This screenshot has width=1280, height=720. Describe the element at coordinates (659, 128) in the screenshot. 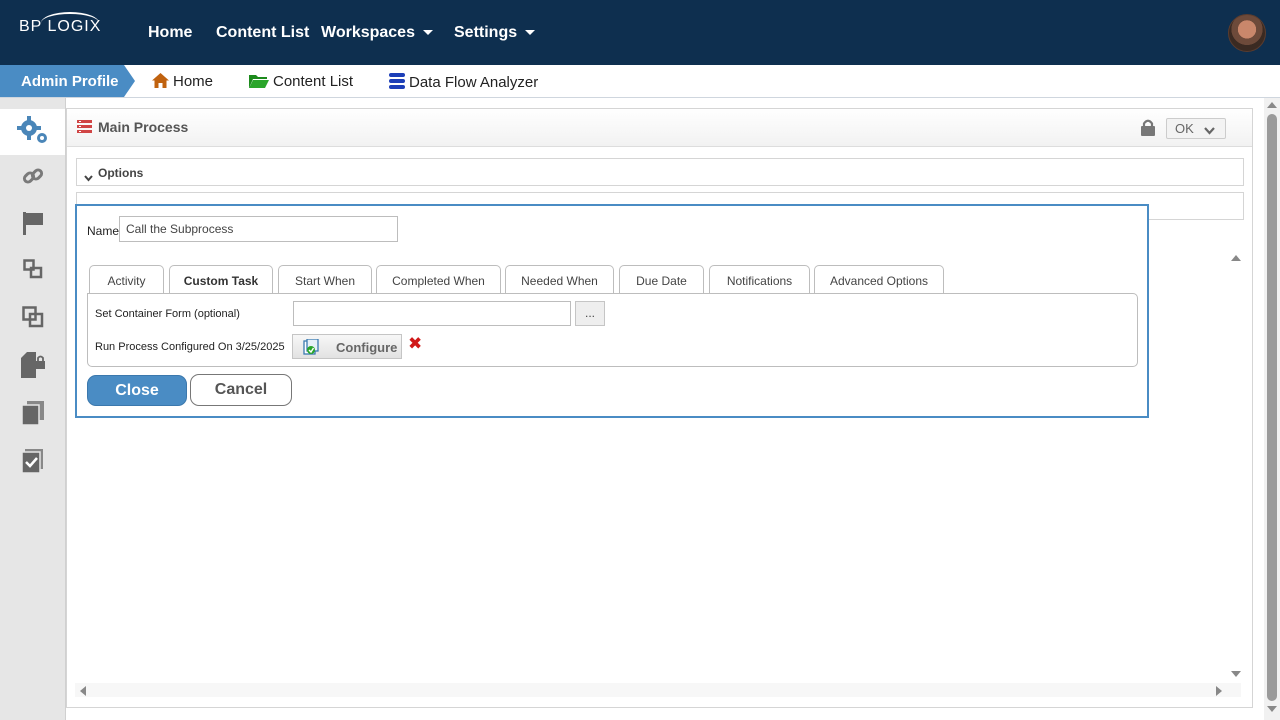

I see `main-panel-header: Main Process OK` at that location.